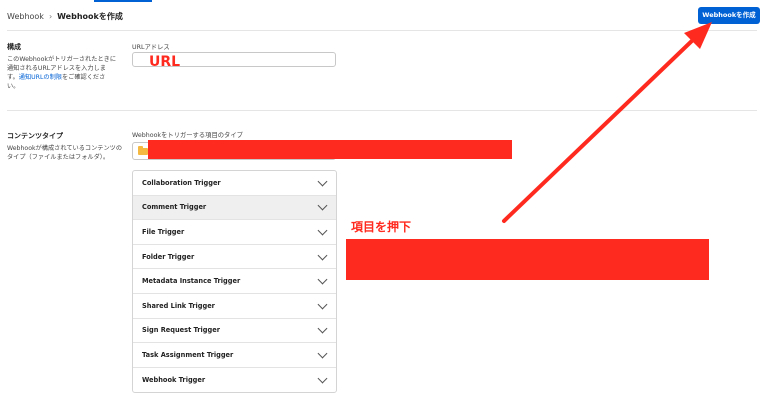 The width and height of the screenshot is (768, 394). I want to click on trigger-label: Task Assignment Trigger, so click(188, 354).